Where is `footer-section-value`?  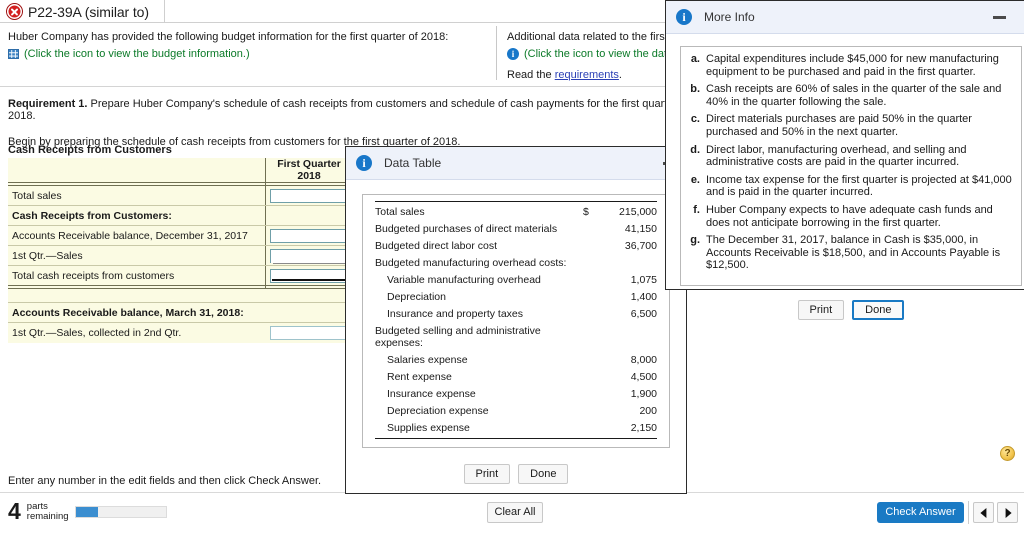
footer-section-value is located at coordinates (309, 312).